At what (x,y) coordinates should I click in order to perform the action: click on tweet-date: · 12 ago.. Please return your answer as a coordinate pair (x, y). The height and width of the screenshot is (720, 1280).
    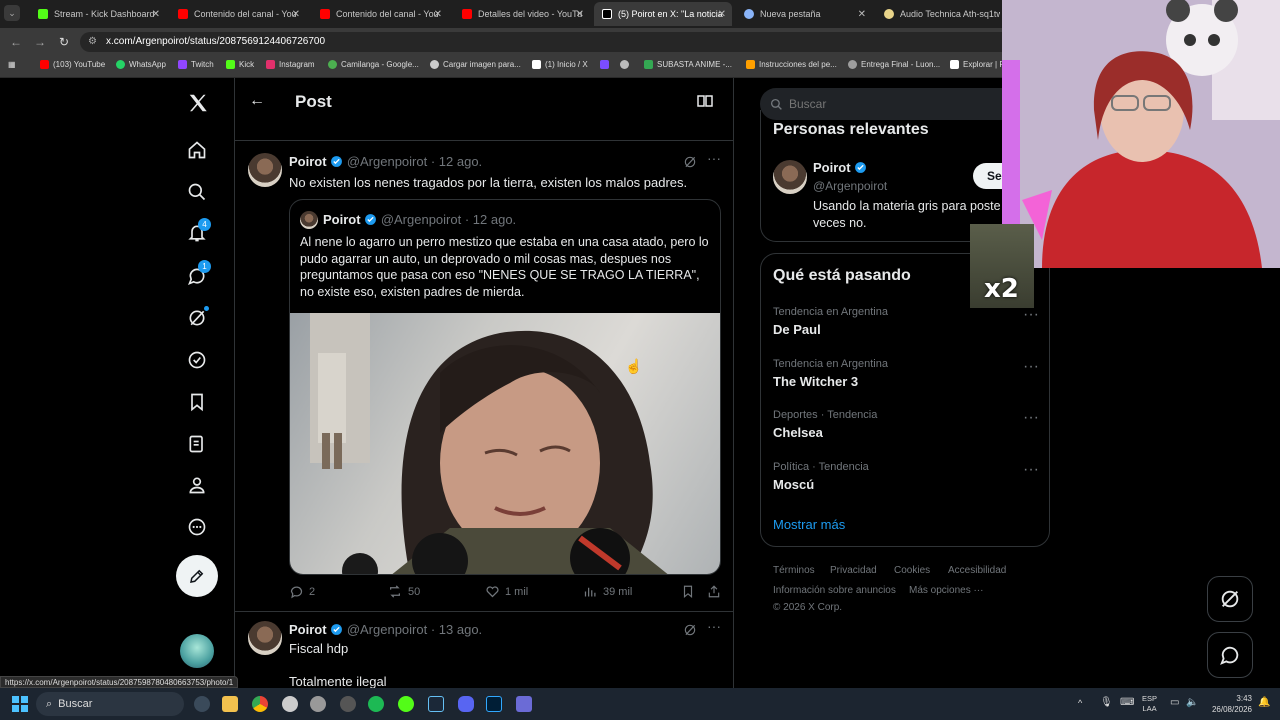
    Looking at the image, I should click on (456, 161).